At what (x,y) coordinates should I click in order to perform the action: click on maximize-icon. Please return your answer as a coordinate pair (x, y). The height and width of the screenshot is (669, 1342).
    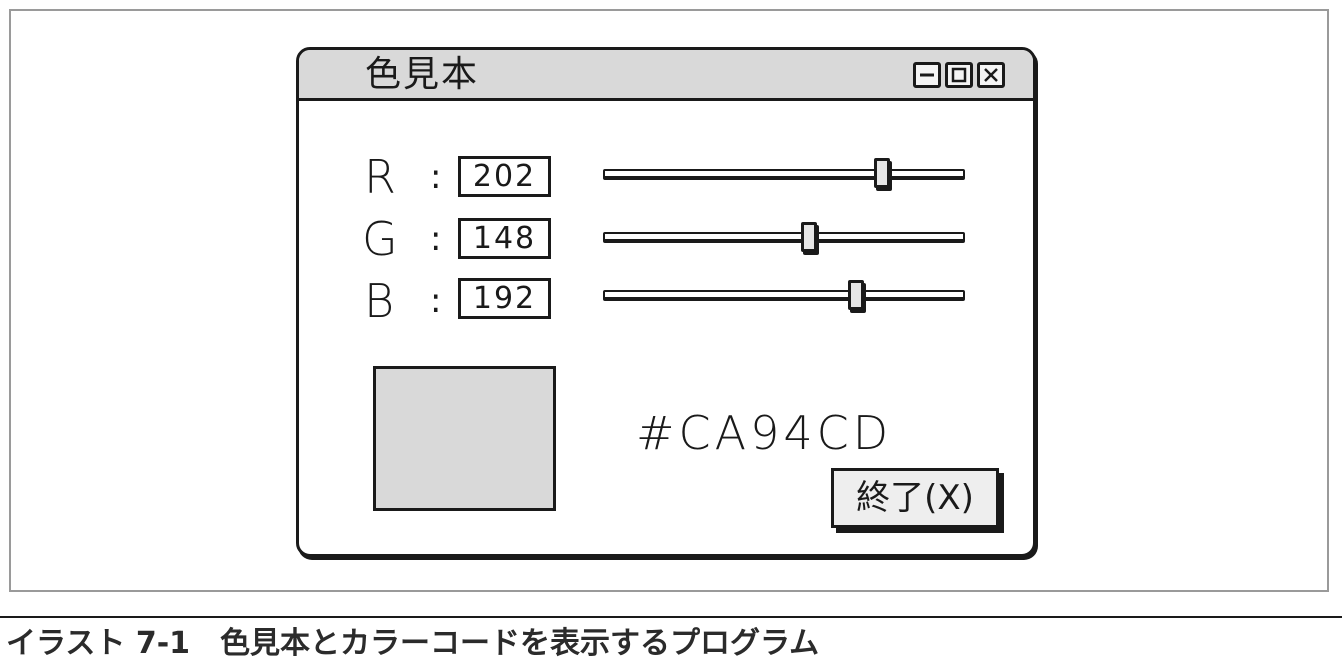
    Looking at the image, I should click on (959, 75).